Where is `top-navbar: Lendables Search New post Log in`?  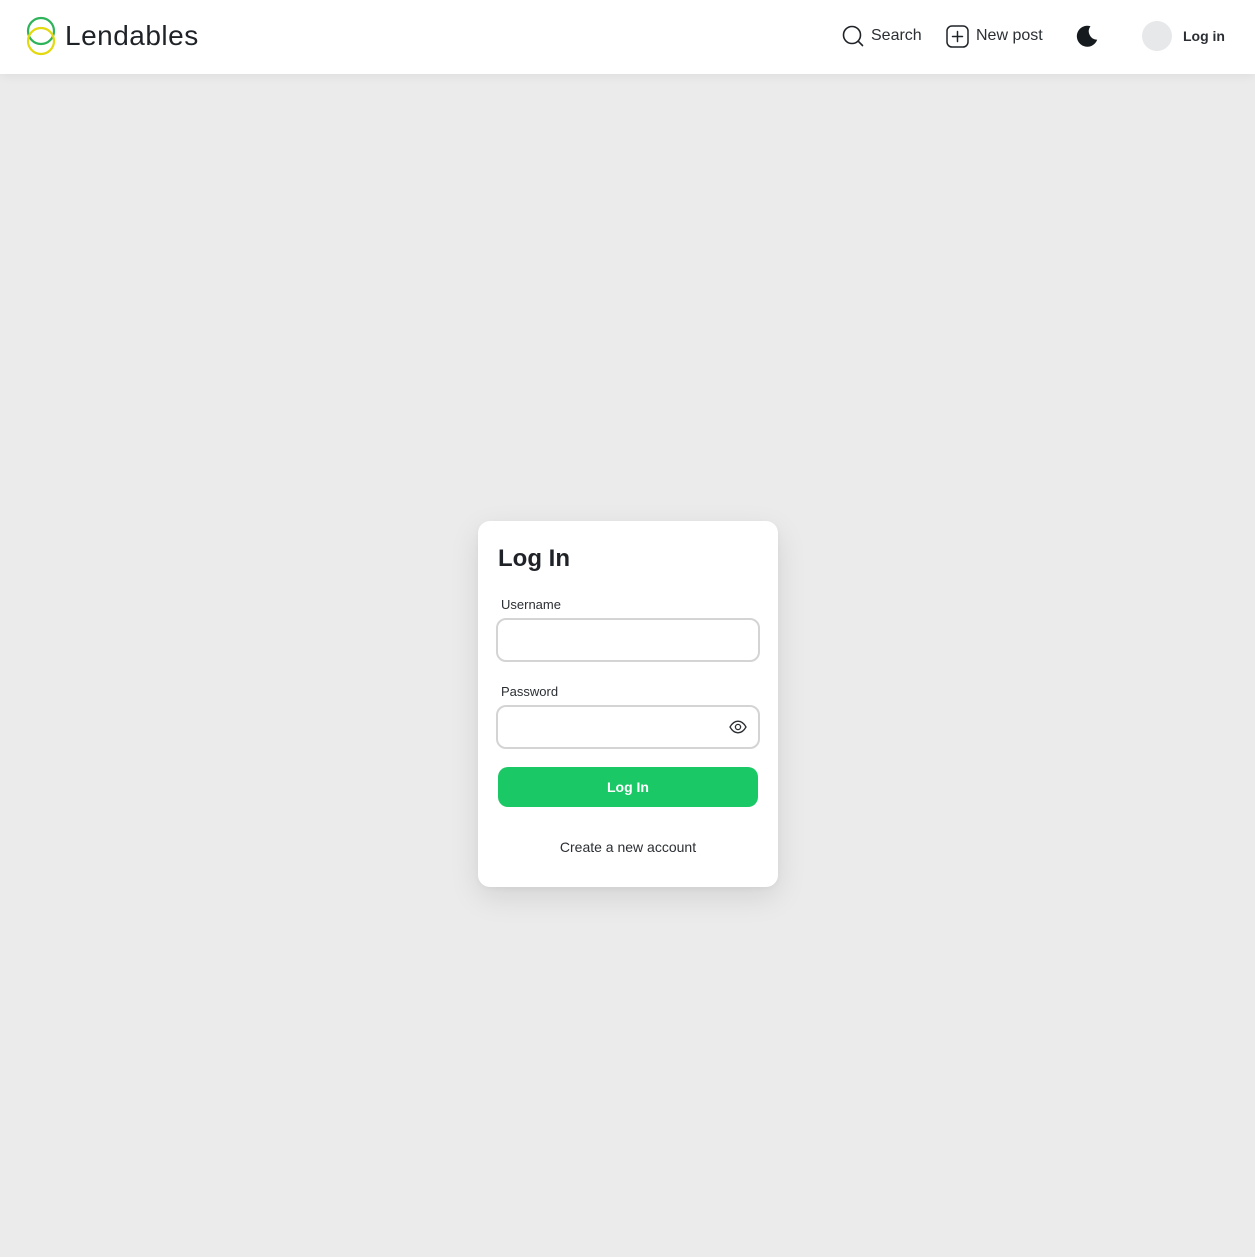 top-navbar: Lendables Search New post Log in is located at coordinates (627, 37).